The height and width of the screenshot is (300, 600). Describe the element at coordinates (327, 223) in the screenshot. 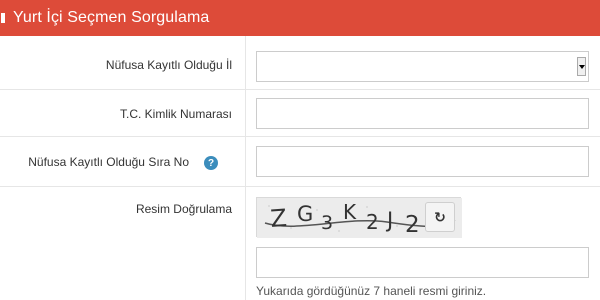

I see `svg-text: 3` at that location.